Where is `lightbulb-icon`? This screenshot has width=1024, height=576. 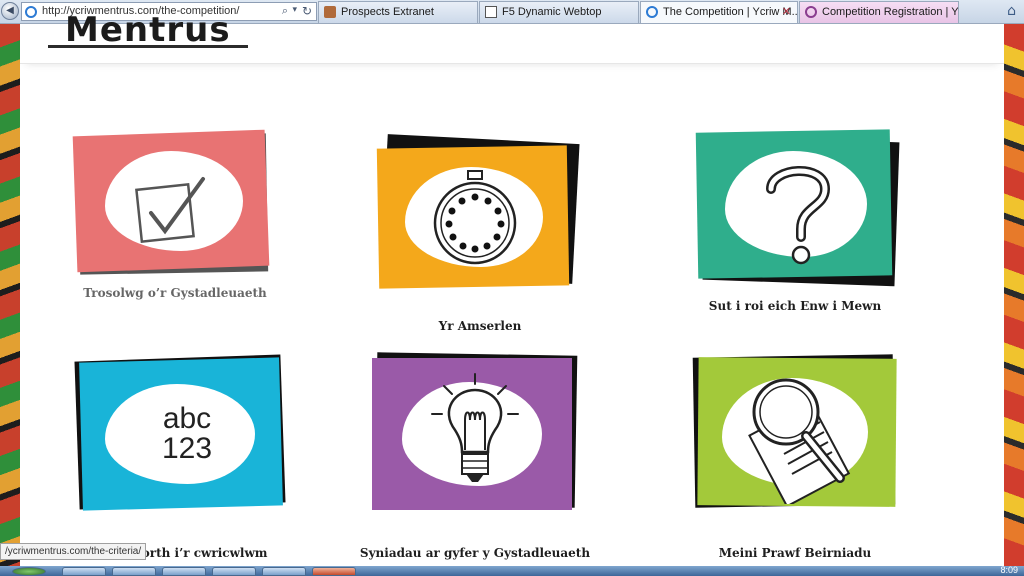 lightbulb-icon is located at coordinates (475, 427).